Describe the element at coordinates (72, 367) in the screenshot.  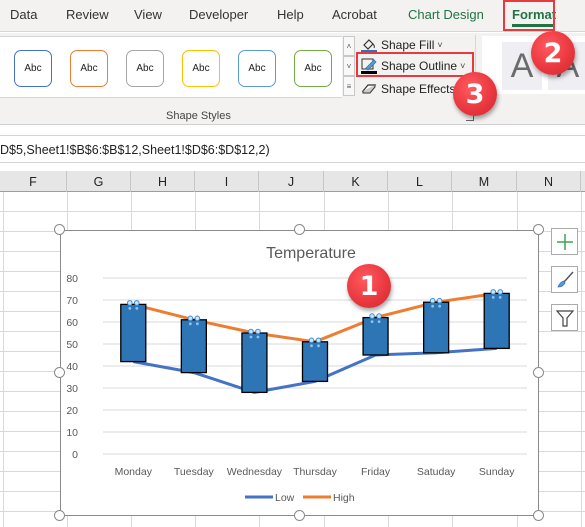
I see `y-axis-ticks: 0 10 20 30 40 50 60 70 80` at that location.